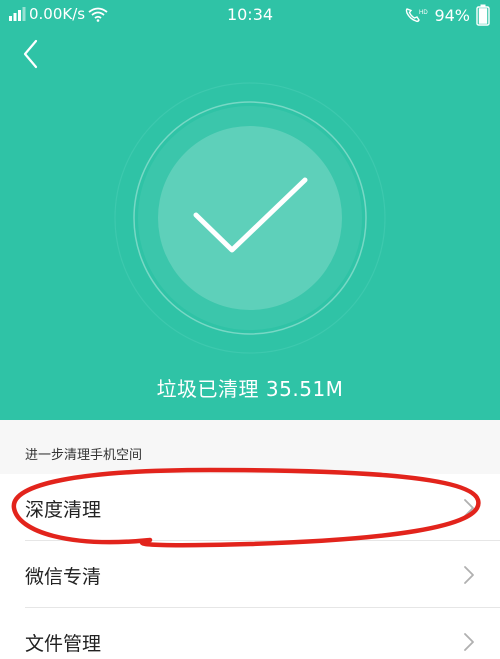 The image size is (500, 659). I want to click on svg-text: HD, so click(423, 13).